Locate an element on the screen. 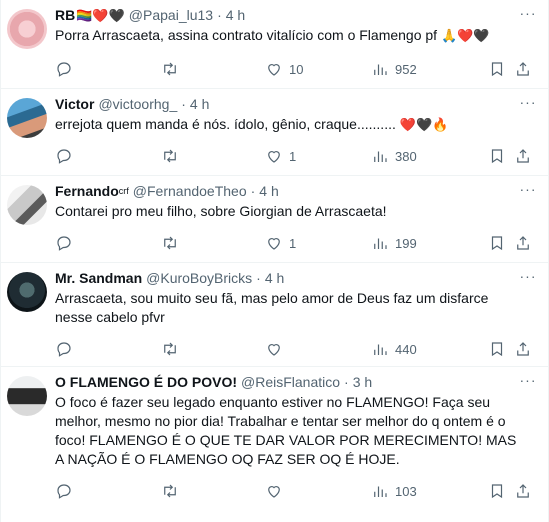 This screenshot has height=522, width=549. views-button: 103 is located at coordinates (394, 491).